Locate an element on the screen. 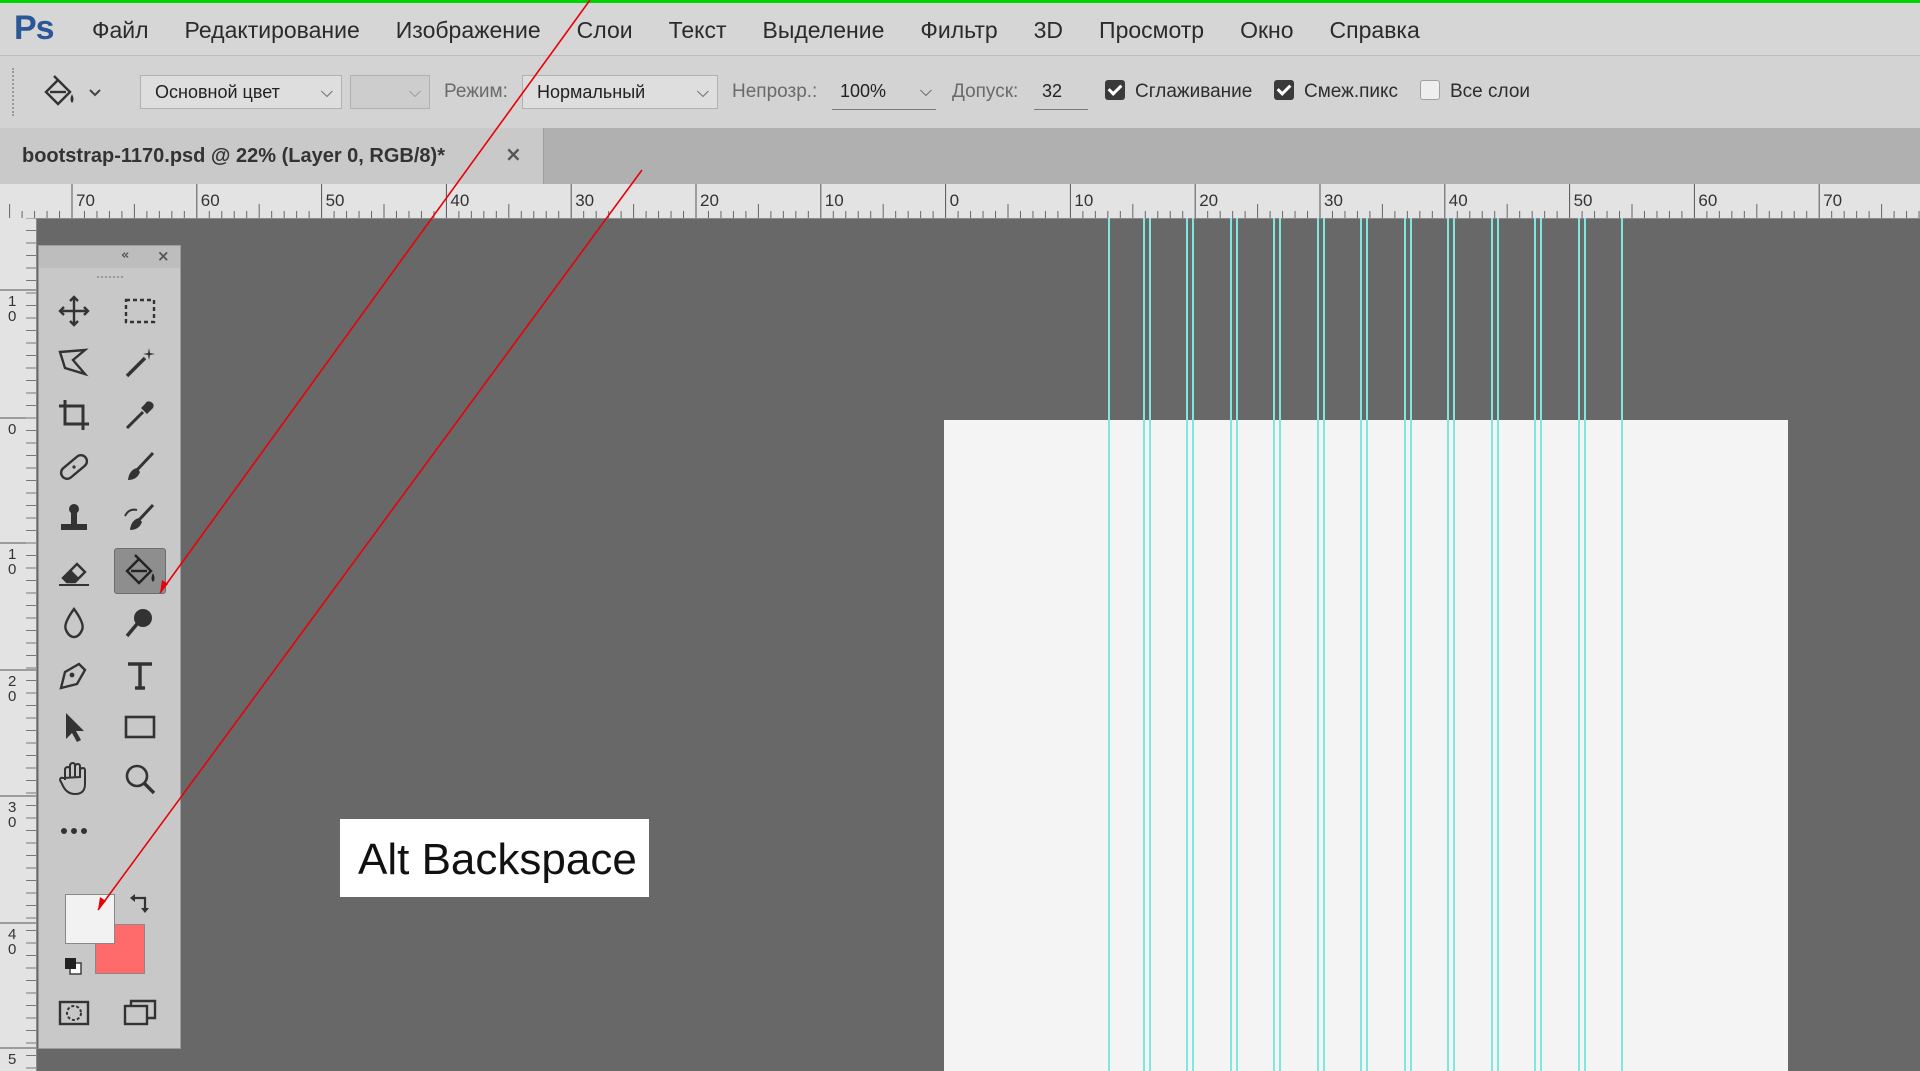 This screenshot has width=1920, height=1071. opacity-field: 100% ⌵ is located at coordinates (884, 92).